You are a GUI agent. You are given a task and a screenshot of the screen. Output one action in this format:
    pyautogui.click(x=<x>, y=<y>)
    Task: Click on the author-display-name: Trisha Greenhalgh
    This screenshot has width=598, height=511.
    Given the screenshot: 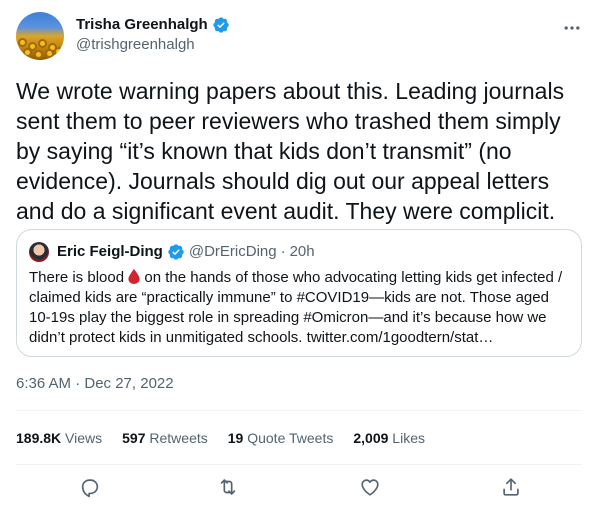 What is the action you would take?
    pyautogui.click(x=142, y=25)
    